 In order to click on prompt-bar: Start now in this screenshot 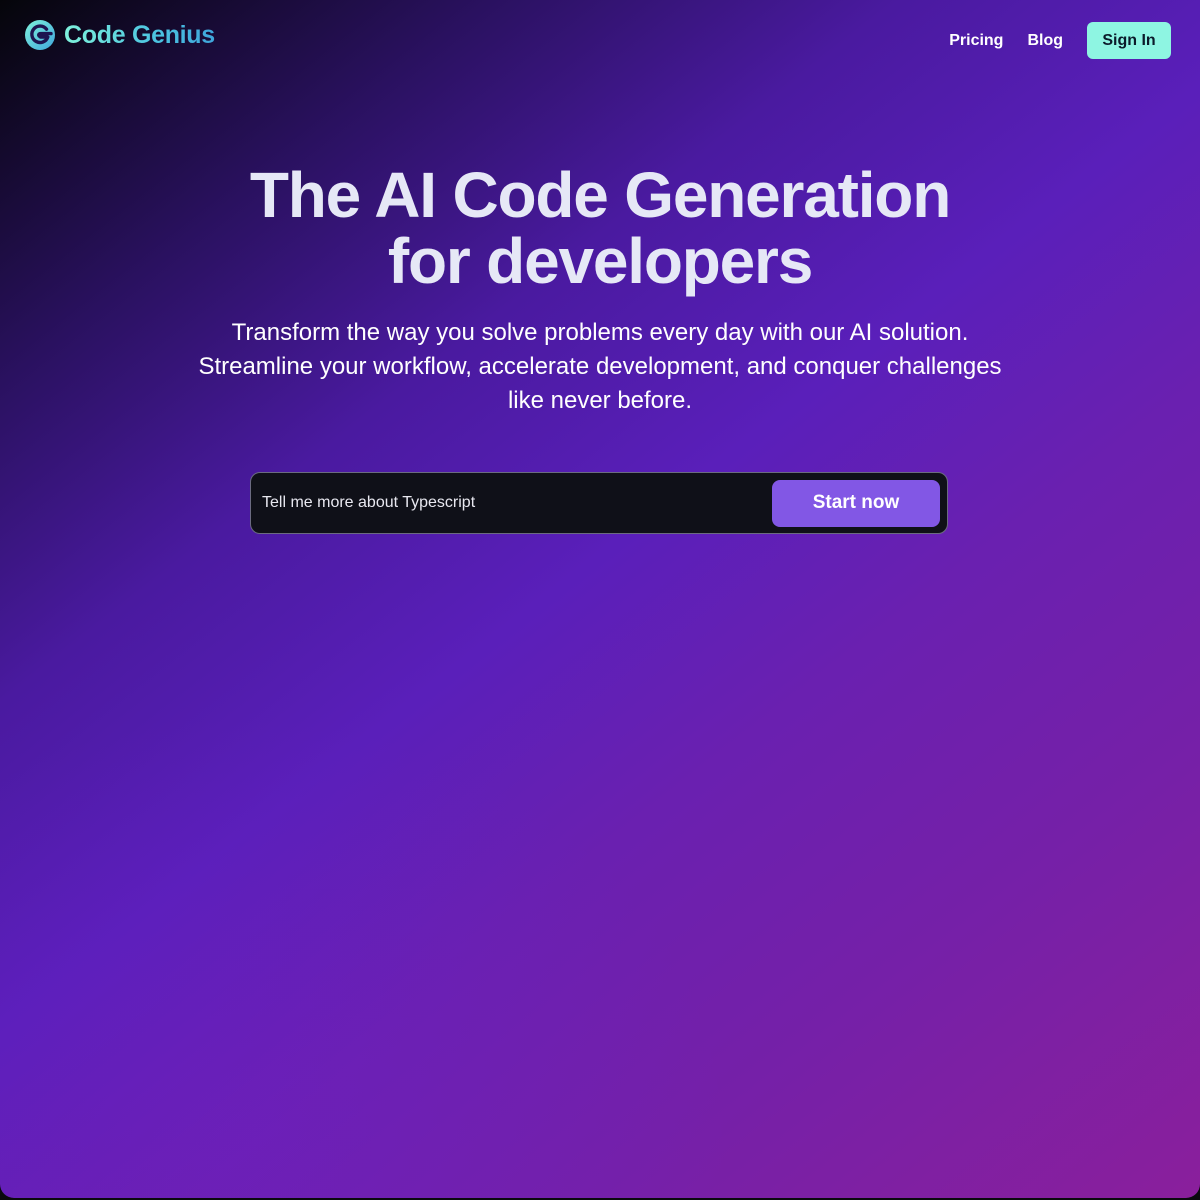, I will do `click(599, 503)`.